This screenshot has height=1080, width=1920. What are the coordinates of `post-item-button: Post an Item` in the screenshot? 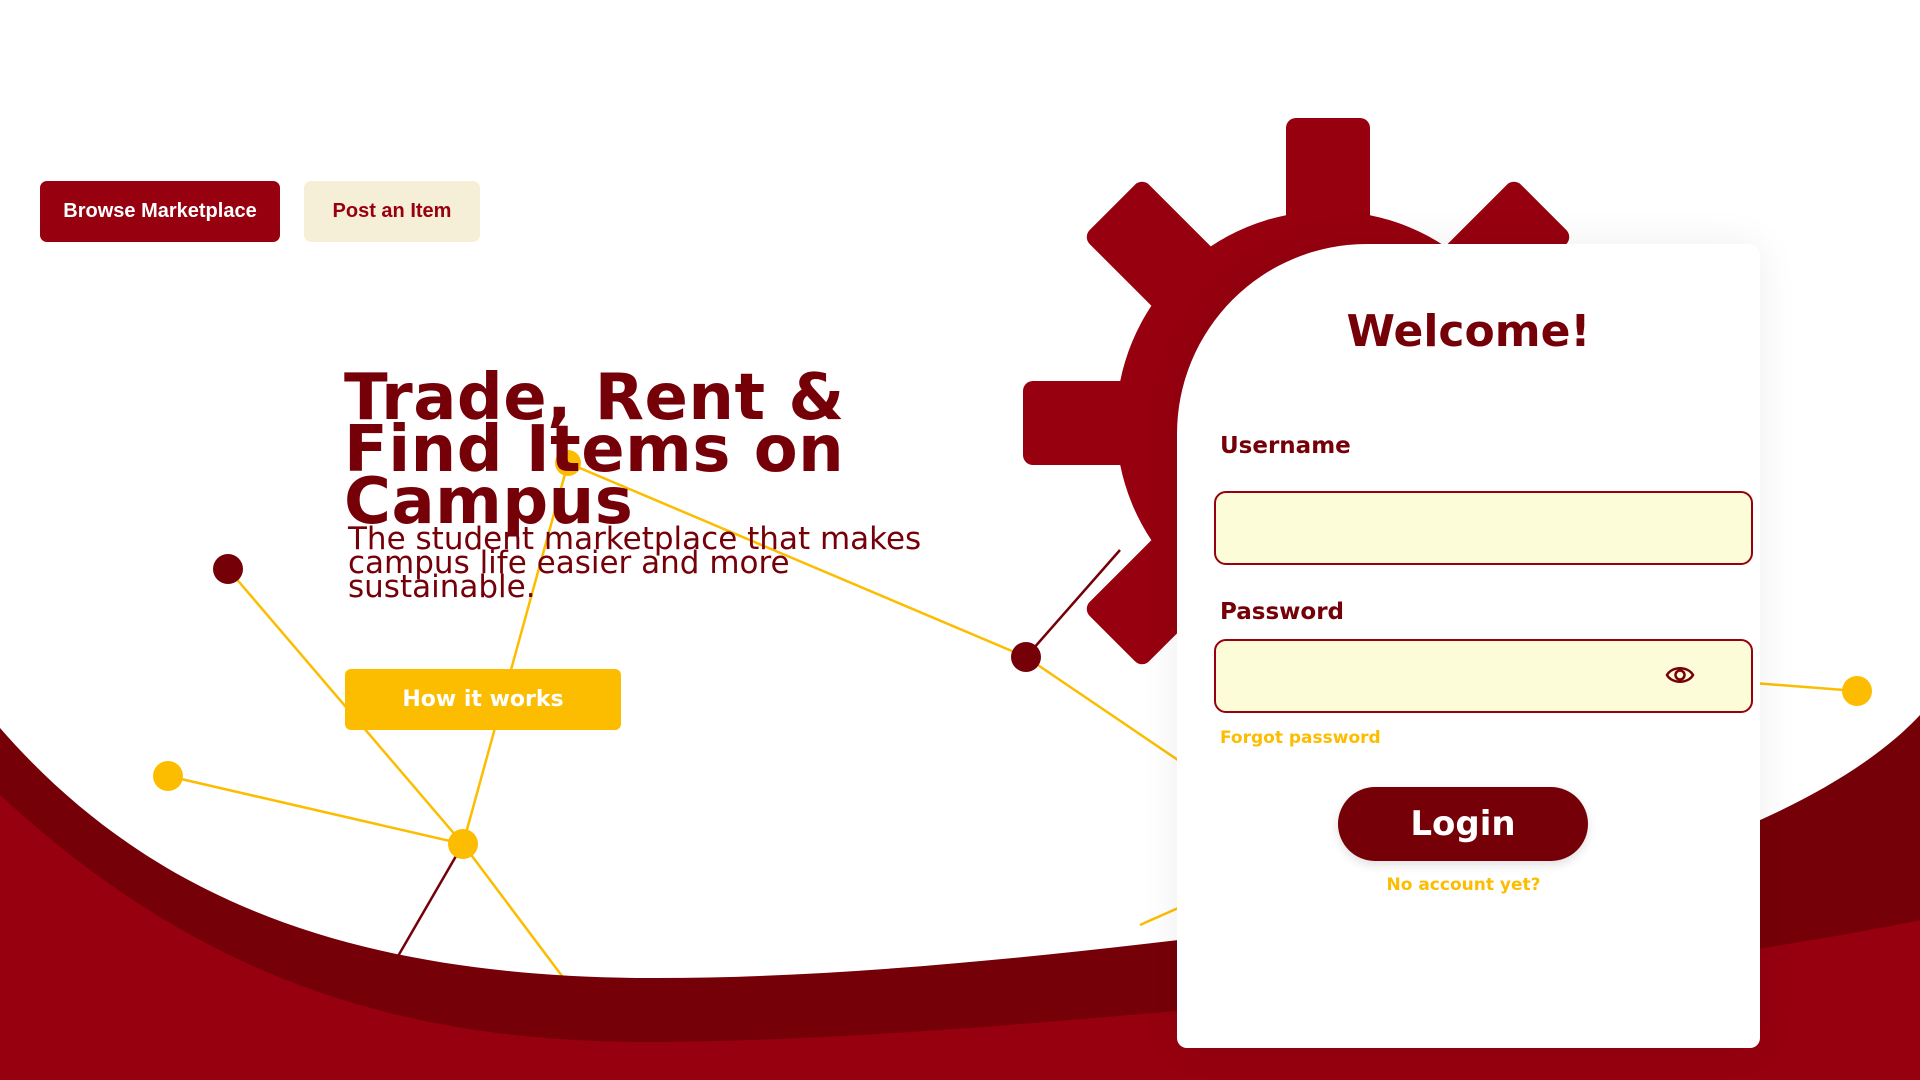 It's located at (392, 211).